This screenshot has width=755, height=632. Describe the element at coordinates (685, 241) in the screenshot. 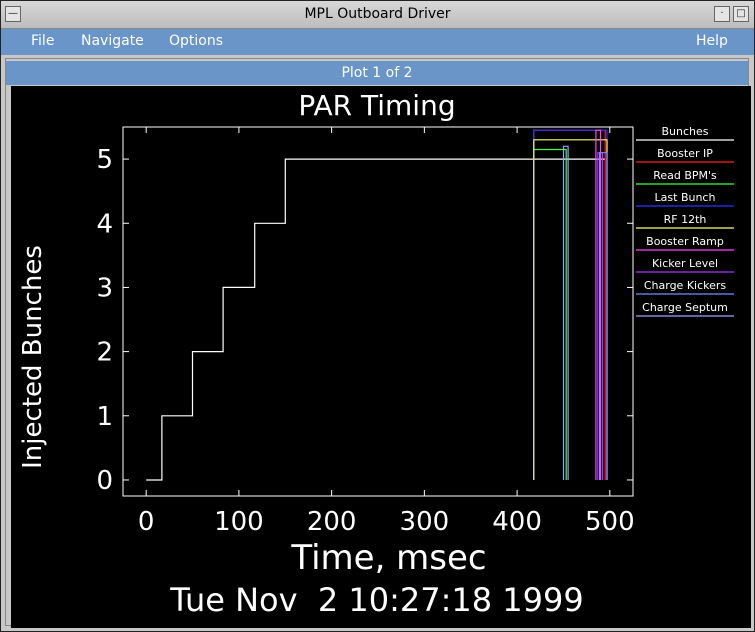

I see `legend-label: Booster Ramp` at that location.